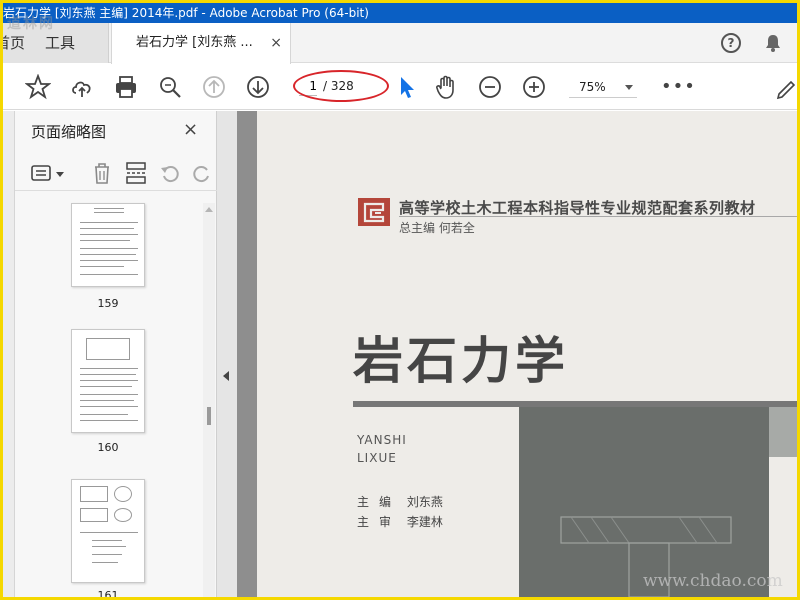 The width and height of the screenshot is (800, 600). I want to click on tab-document: 岩石力学 [刘东燕 ... ×, so click(201, 43).